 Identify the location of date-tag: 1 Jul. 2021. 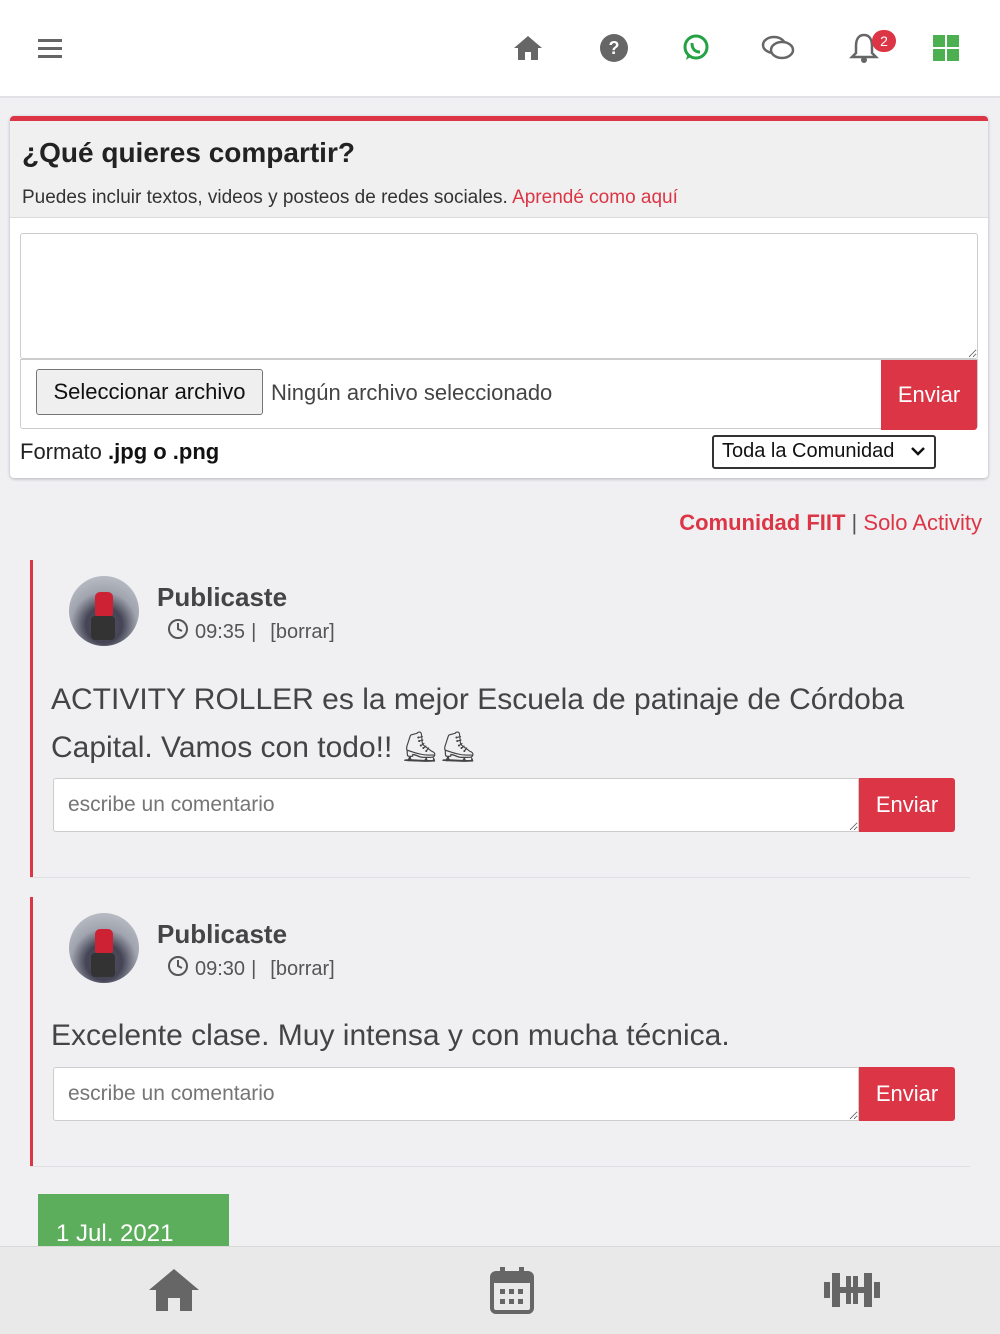
(133, 1224).